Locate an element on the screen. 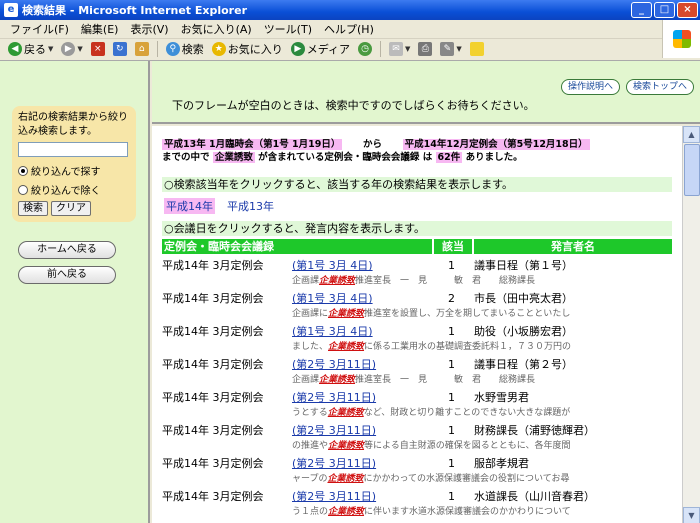 The image size is (700, 523). history-icon: ◷ is located at coordinates (365, 49).